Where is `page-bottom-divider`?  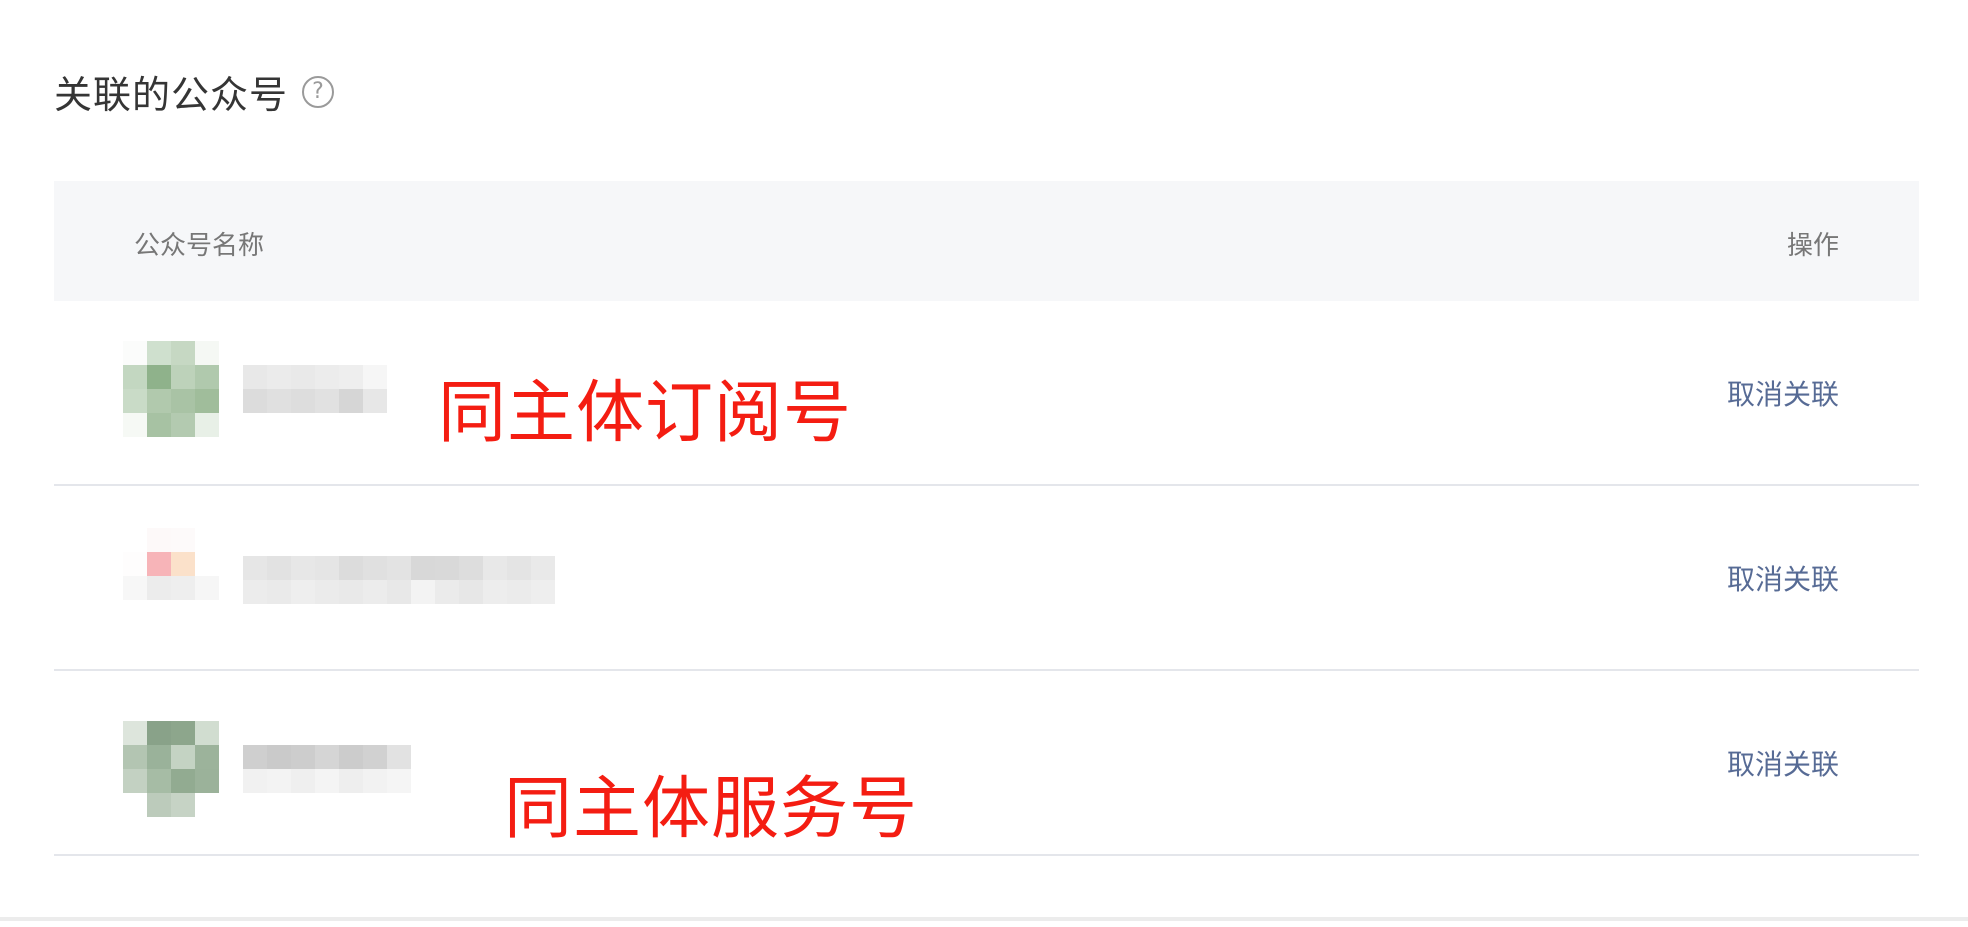
page-bottom-divider is located at coordinates (984, 919).